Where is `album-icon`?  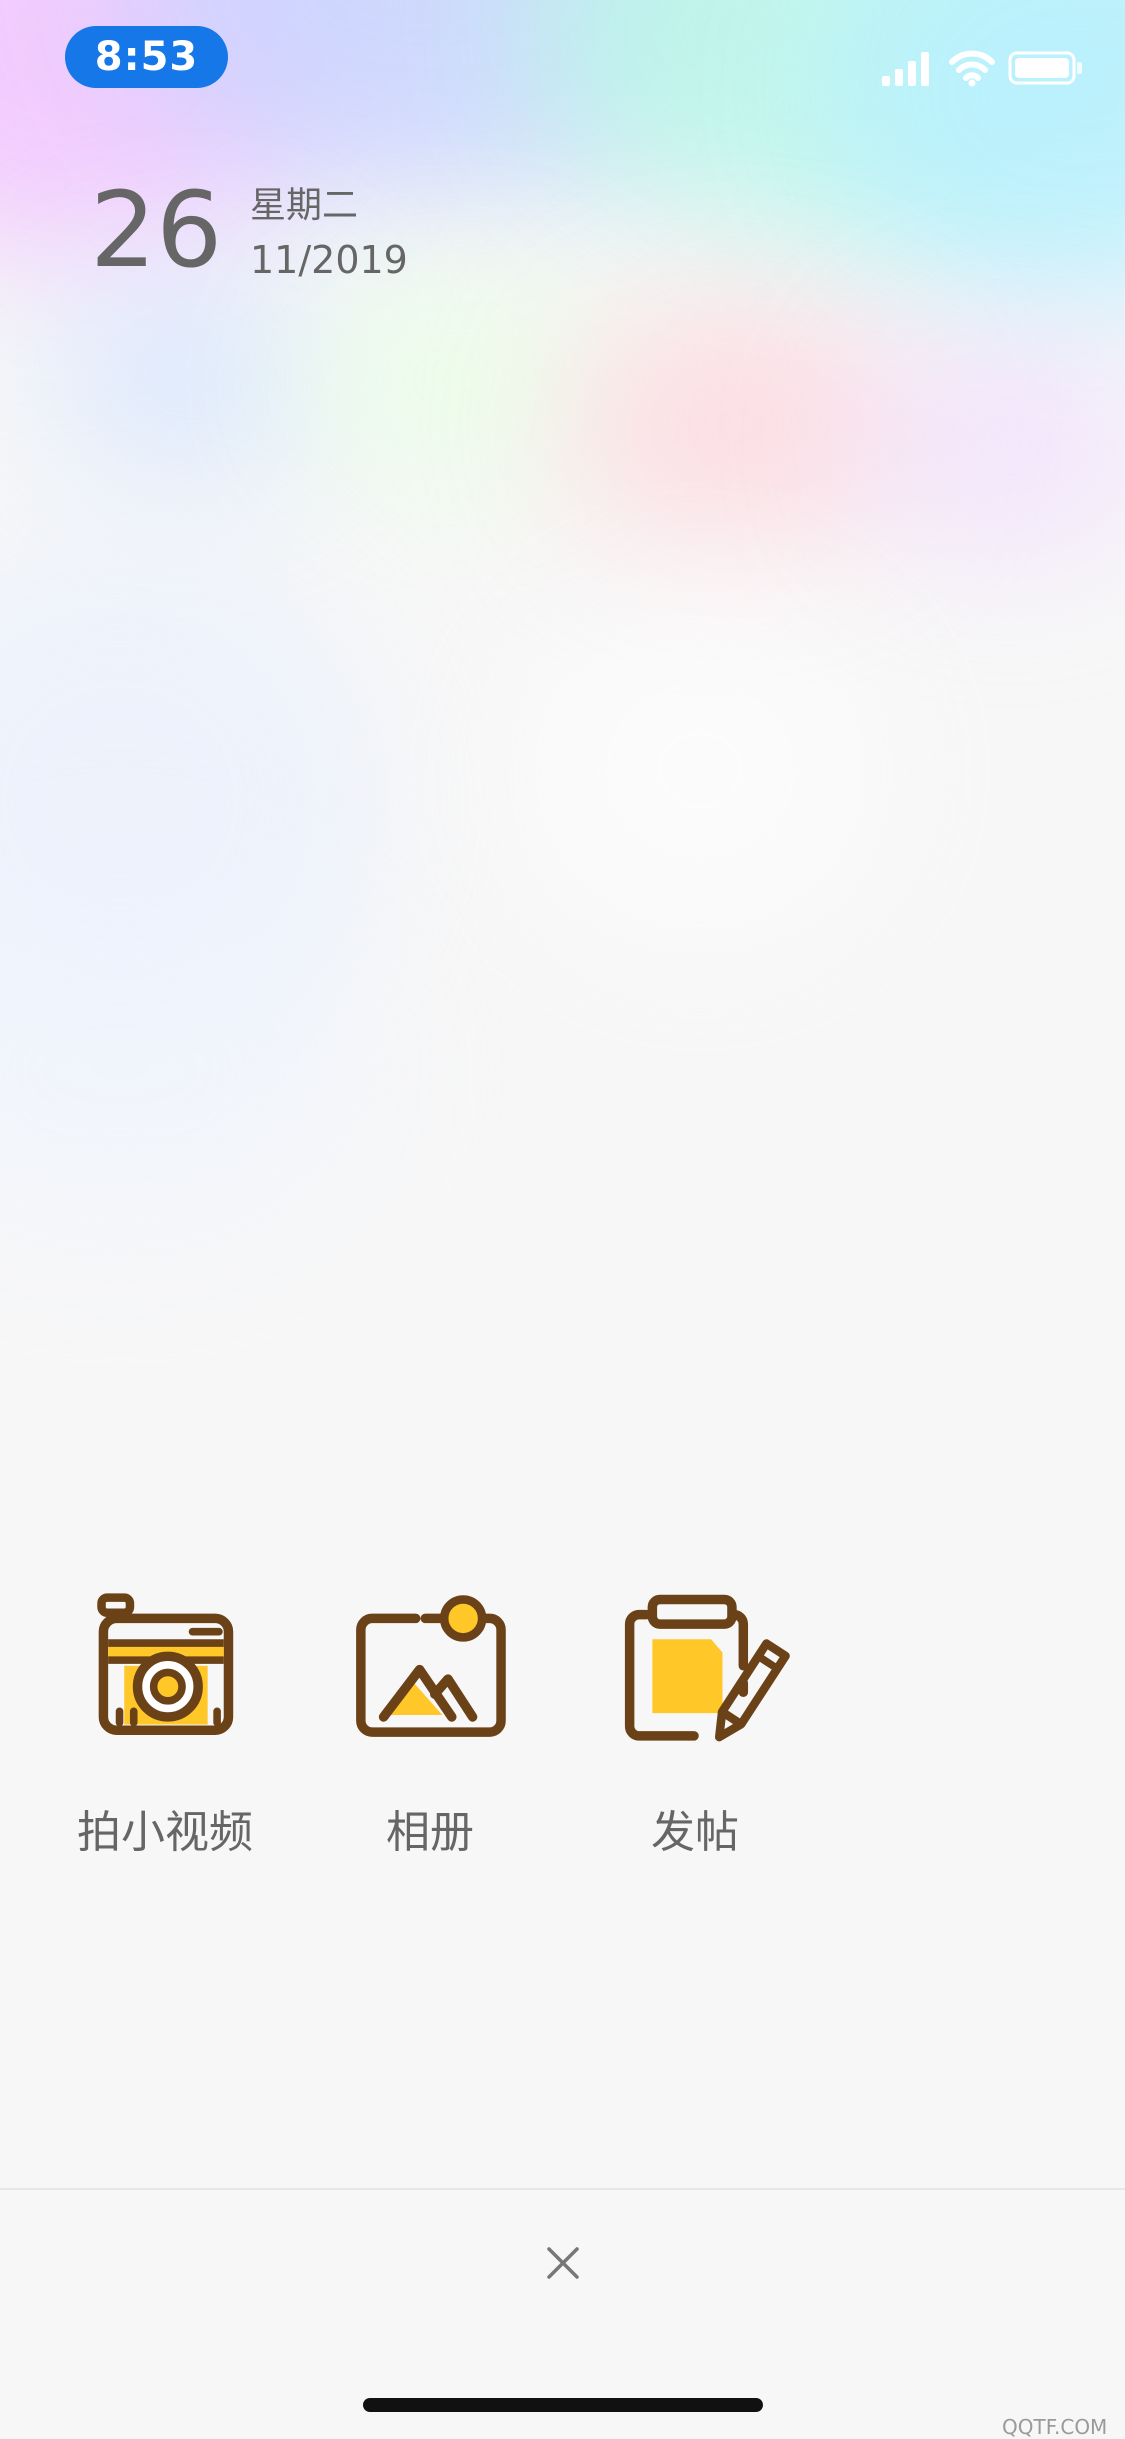 album-icon is located at coordinates (431, 1666).